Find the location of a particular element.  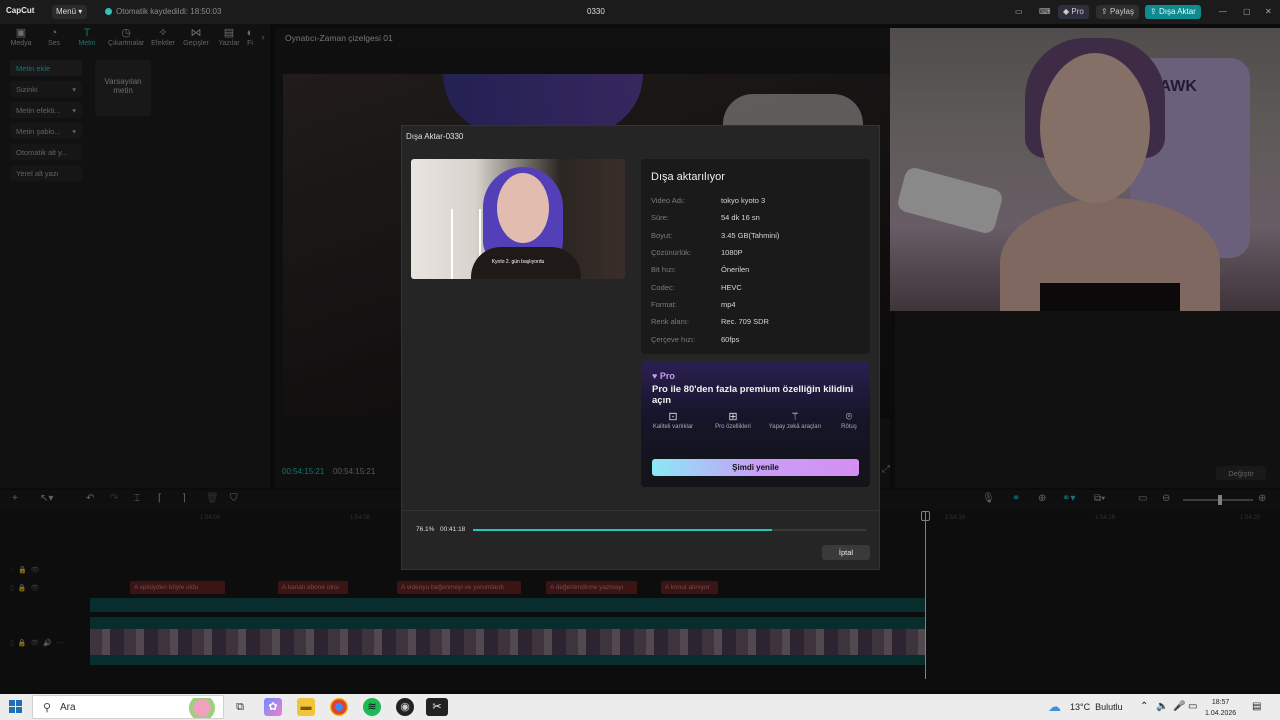

pro-feature-label: Kaliteli varlıklar is located at coordinates (673, 427).